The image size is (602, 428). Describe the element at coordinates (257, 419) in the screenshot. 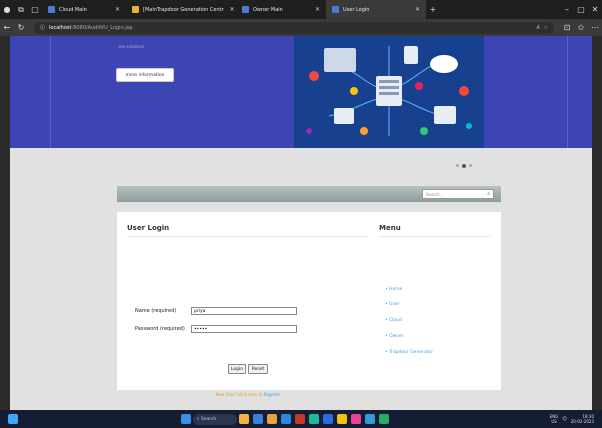

I see `store-icon` at that location.